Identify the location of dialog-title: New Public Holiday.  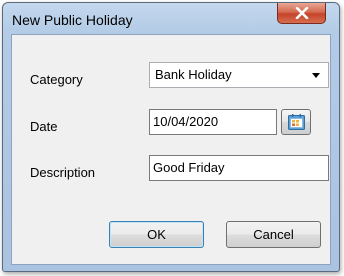
(72, 20).